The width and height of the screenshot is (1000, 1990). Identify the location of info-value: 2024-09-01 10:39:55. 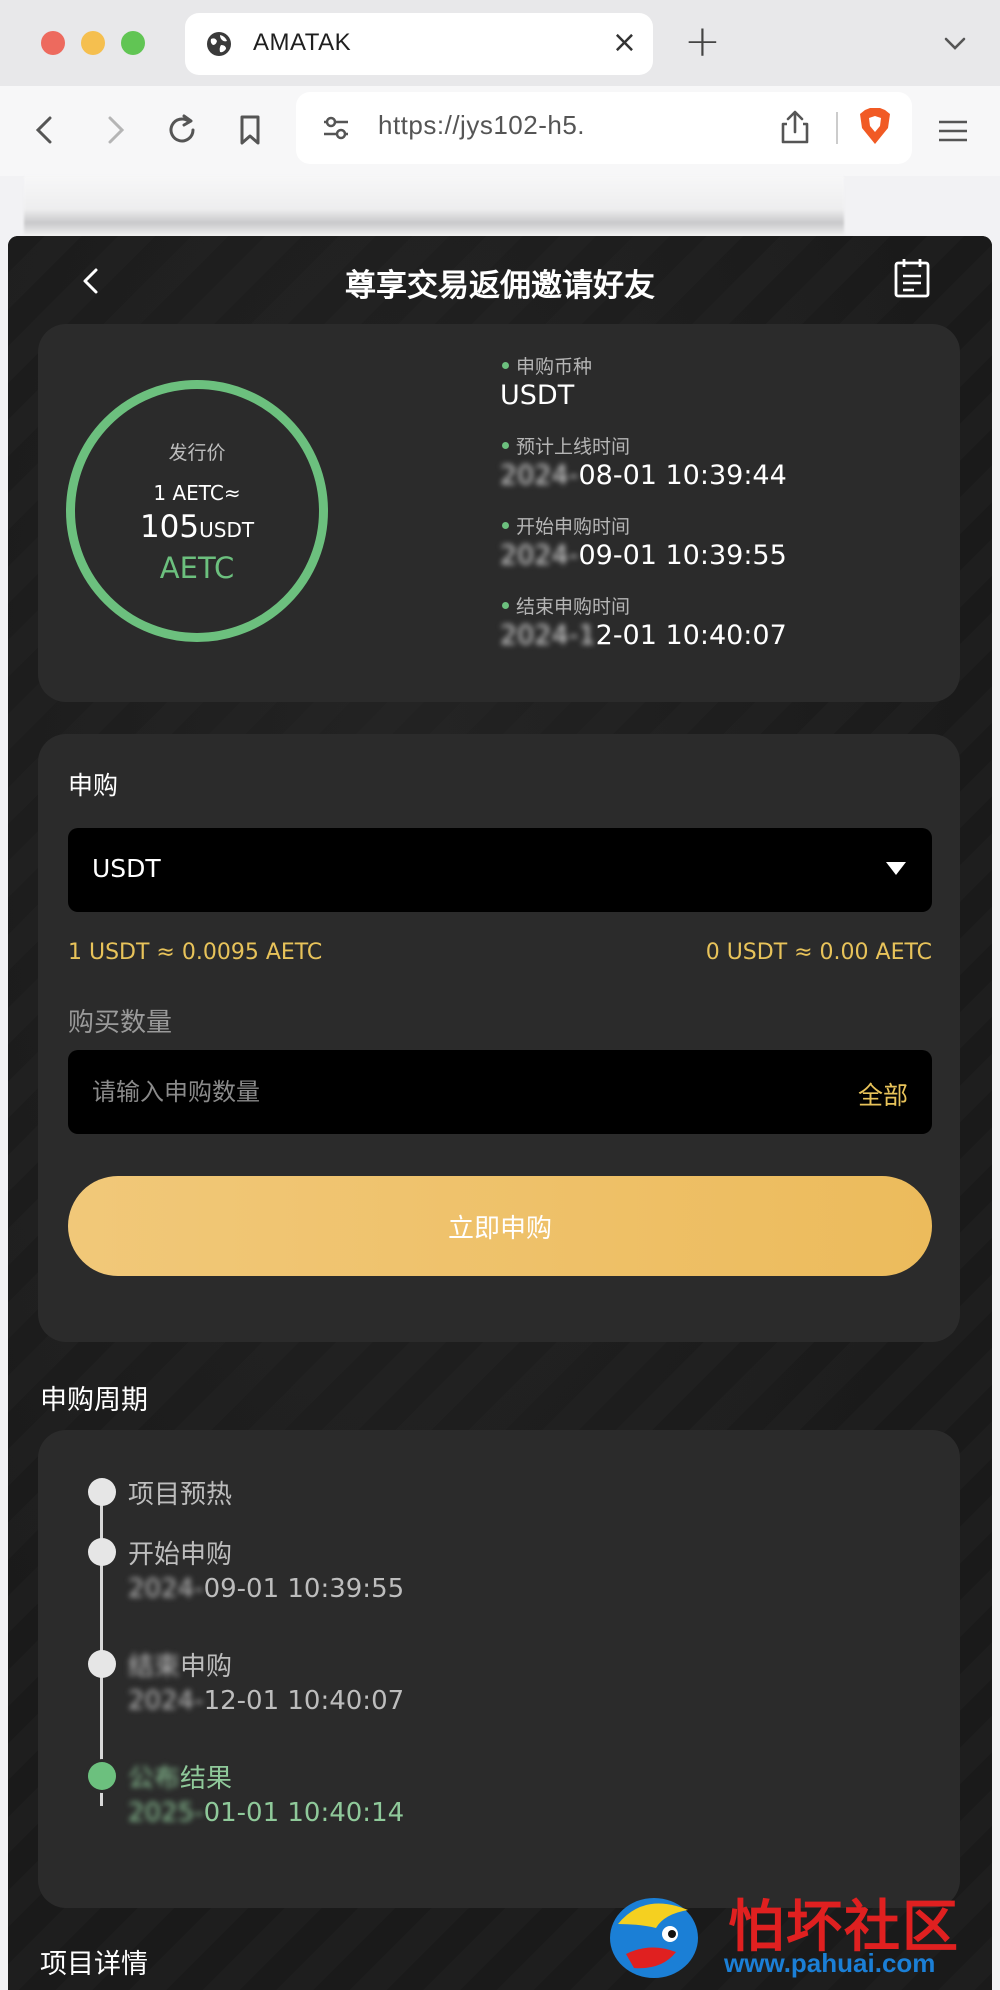
(643, 555).